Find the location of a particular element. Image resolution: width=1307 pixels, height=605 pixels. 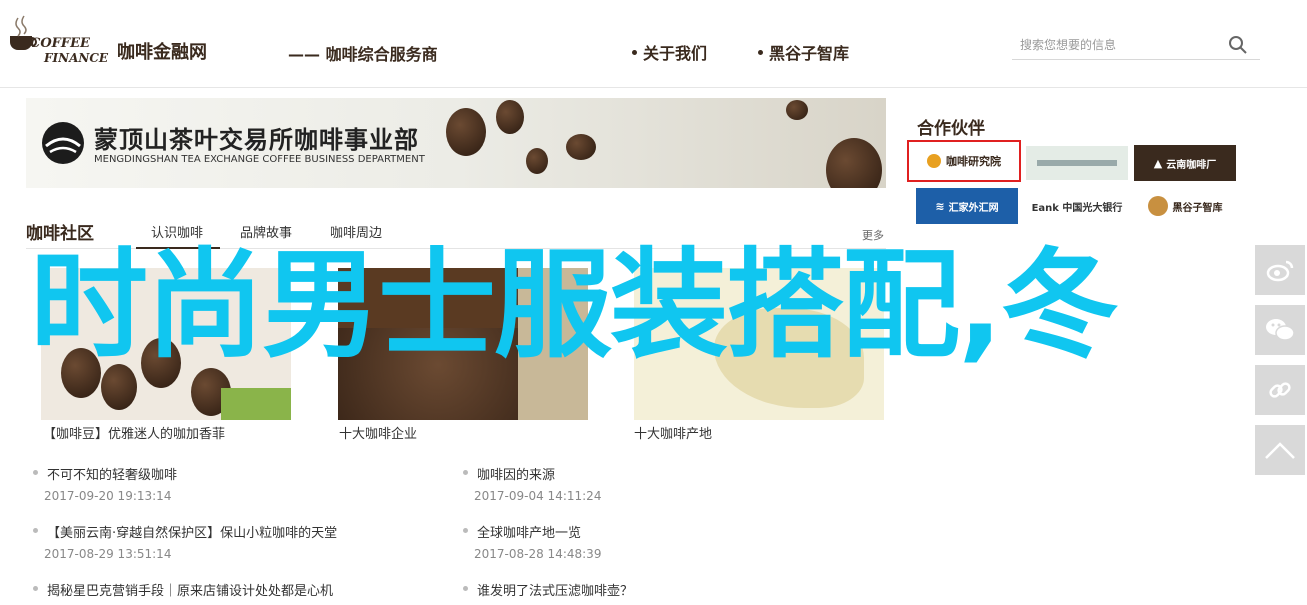

banner-title: 蒙顶山茶叶交易所咖啡事业部 is located at coordinates (256, 140).